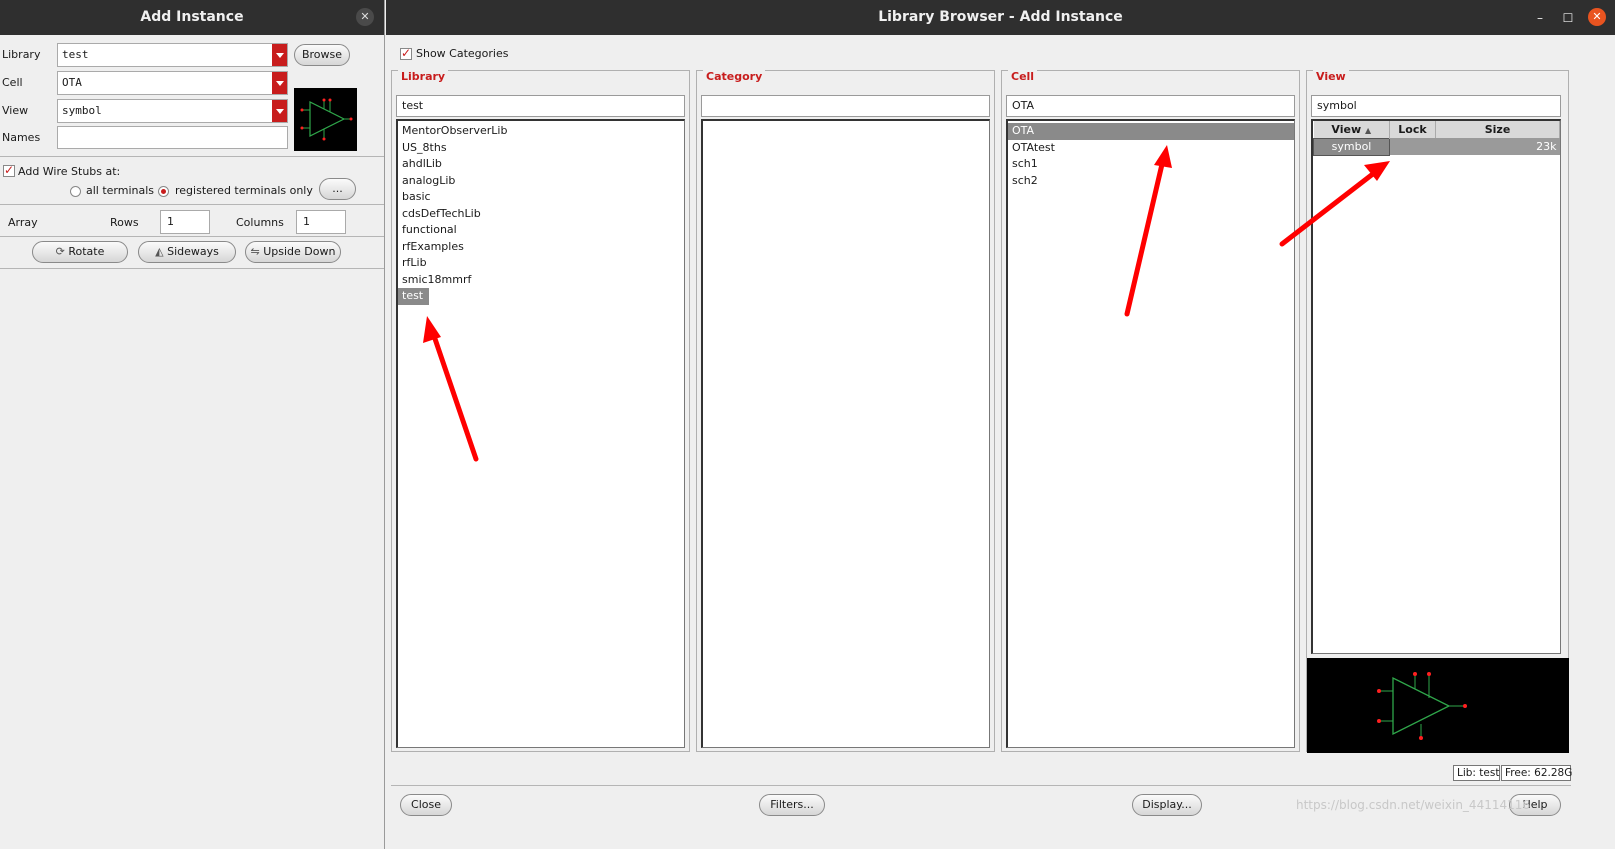 The width and height of the screenshot is (1615, 849). Describe the element at coordinates (75, 54) in the screenshot. I see `library-value: test` at that location.